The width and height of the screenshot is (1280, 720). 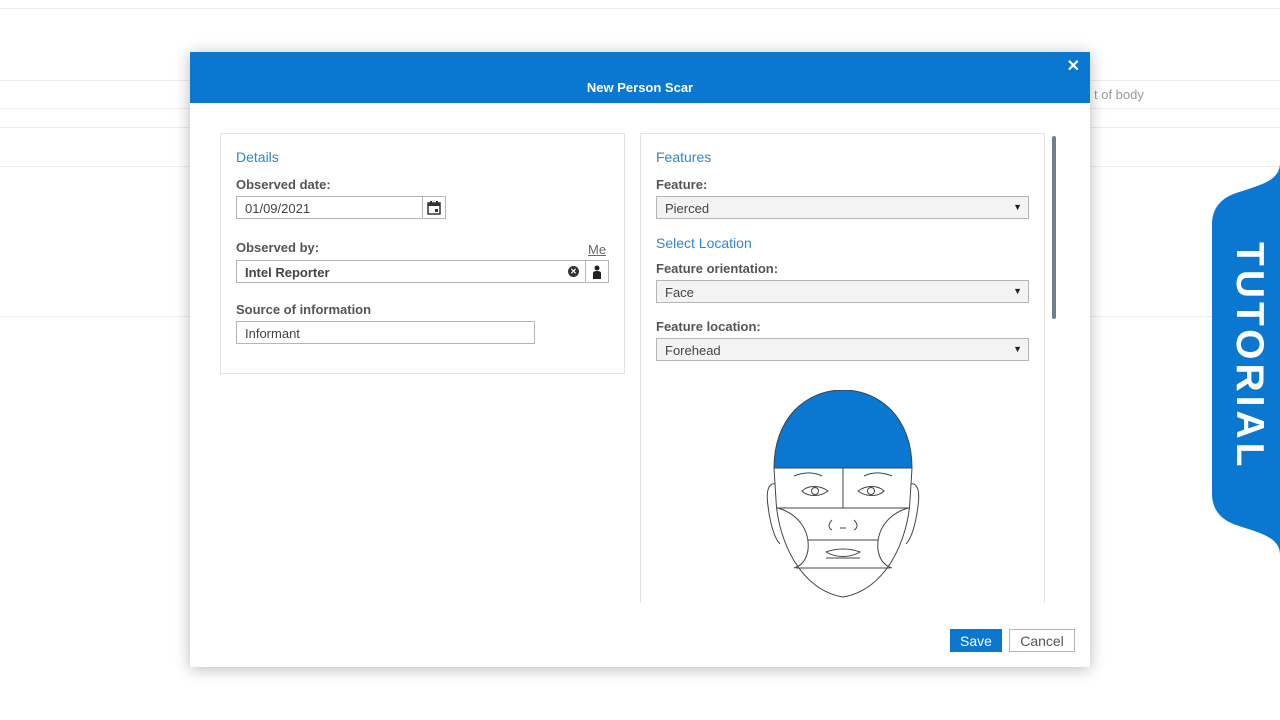 I want to click on tutorial-label: TUTORIAL, so click(x=1247, y=356).